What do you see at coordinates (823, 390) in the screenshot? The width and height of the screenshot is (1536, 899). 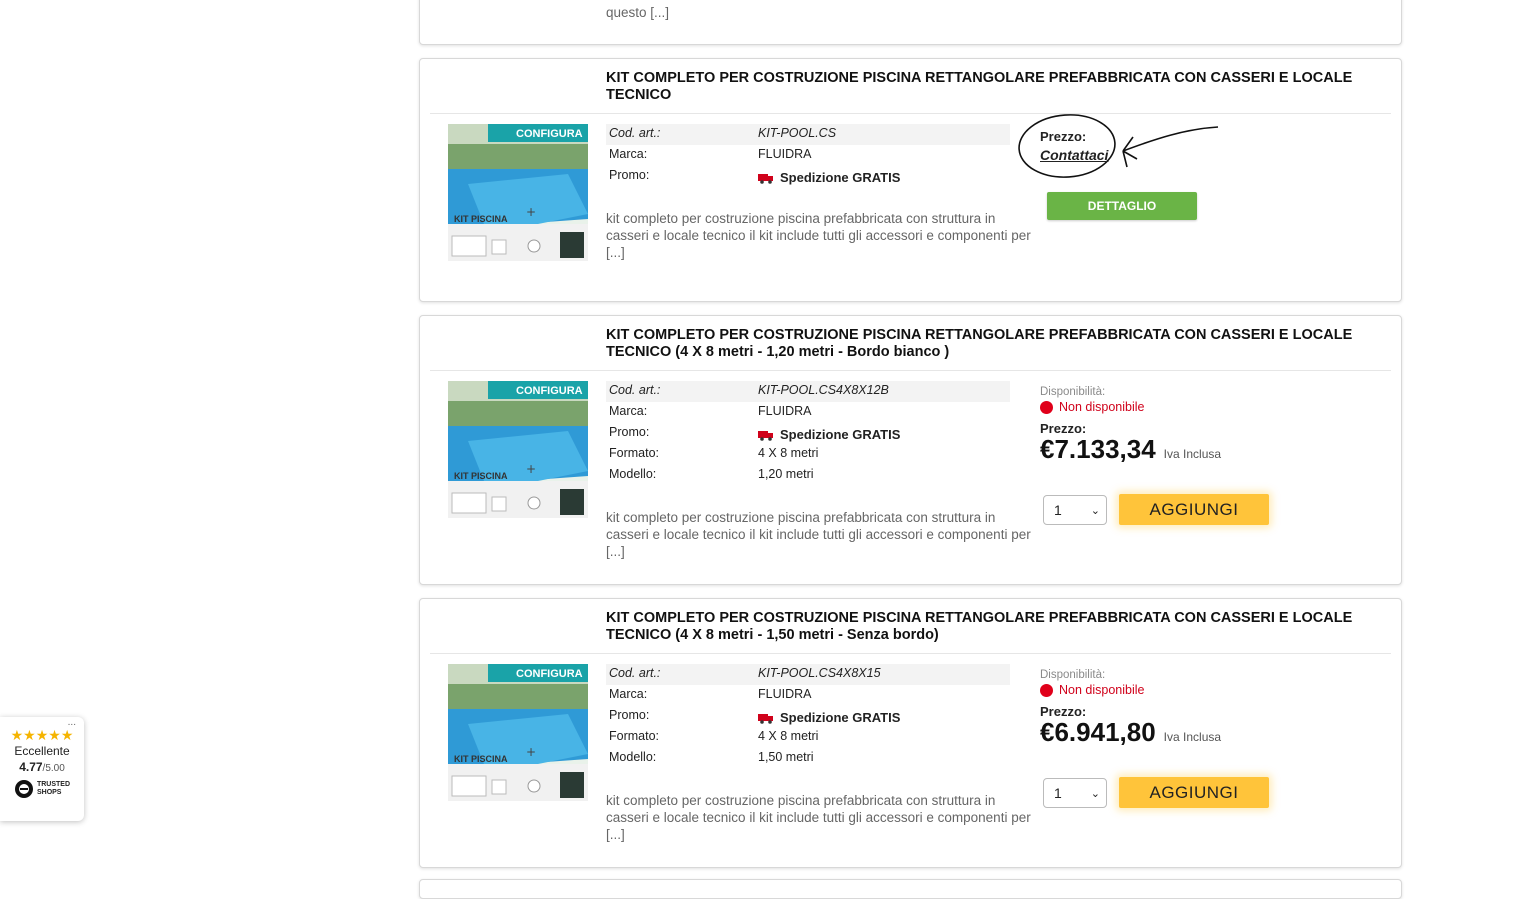 I see `spec-value-code: KIT-POOL.CS4X8X12B` at bounding box center [823, 390].